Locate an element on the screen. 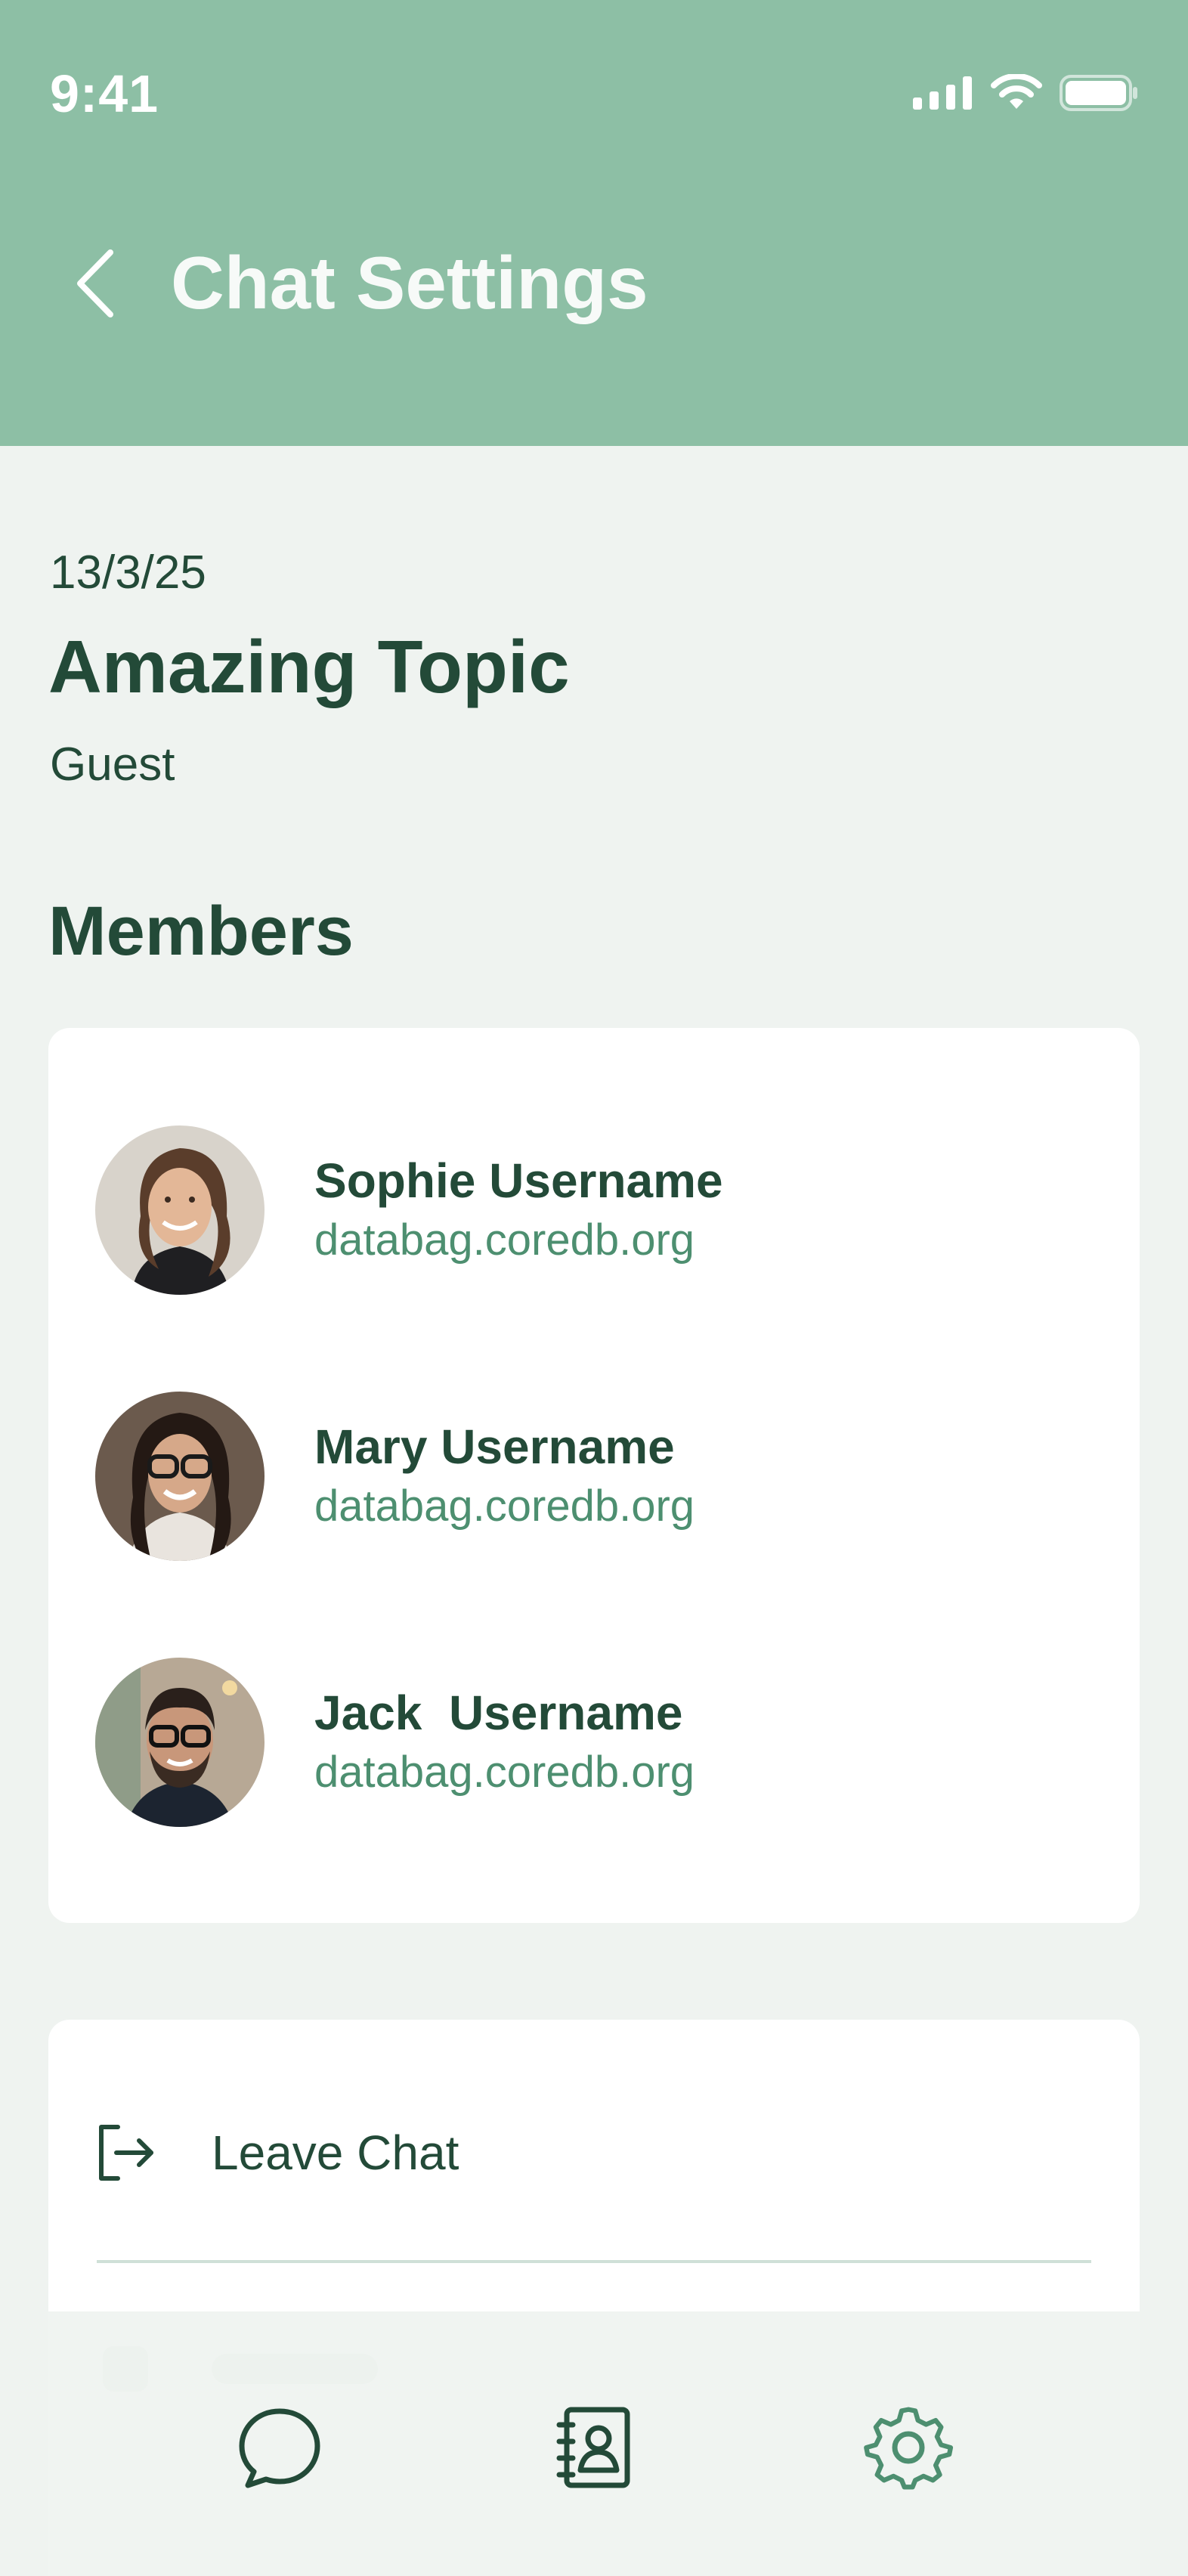 The height and width of the screenshot is (2576, 1188). topic-role: Guest is located at coordinates (113, 764).